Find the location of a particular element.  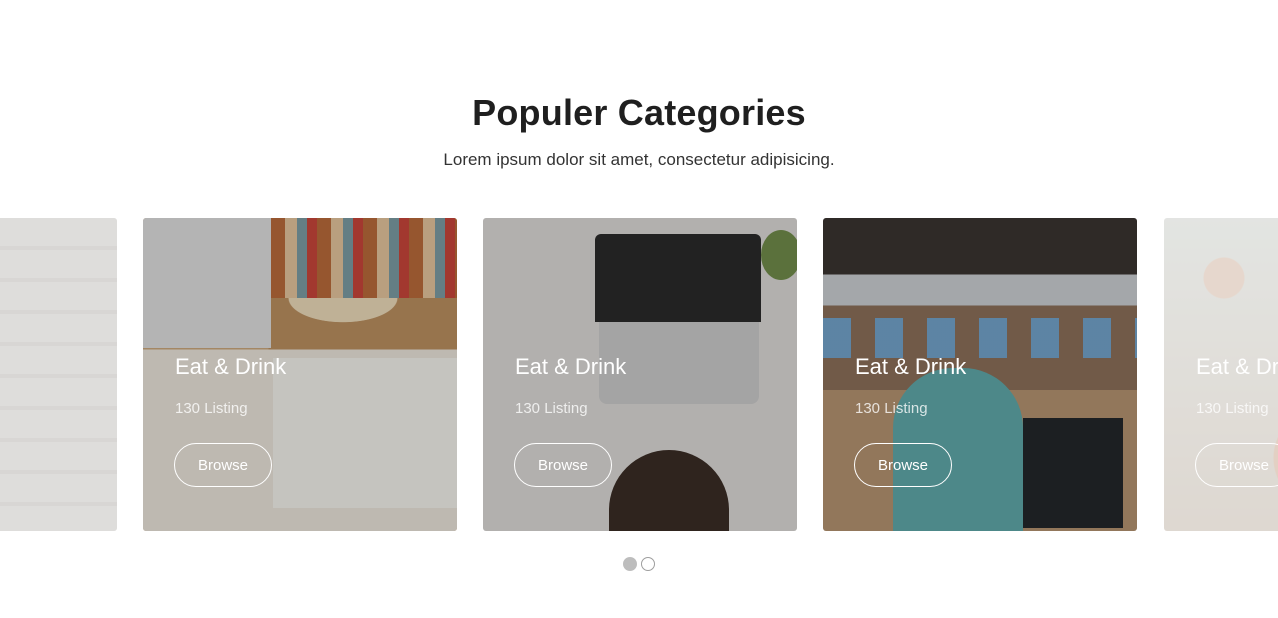

carousel-pagination is located at coordinates (639, 564).